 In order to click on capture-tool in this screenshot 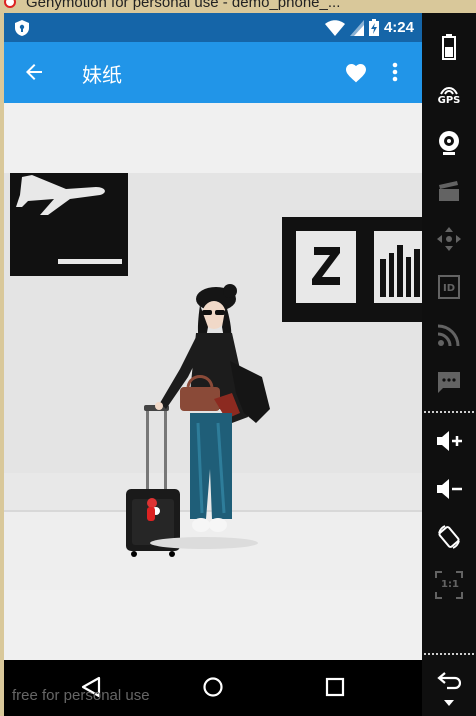, I will do `click(449, 191)`.